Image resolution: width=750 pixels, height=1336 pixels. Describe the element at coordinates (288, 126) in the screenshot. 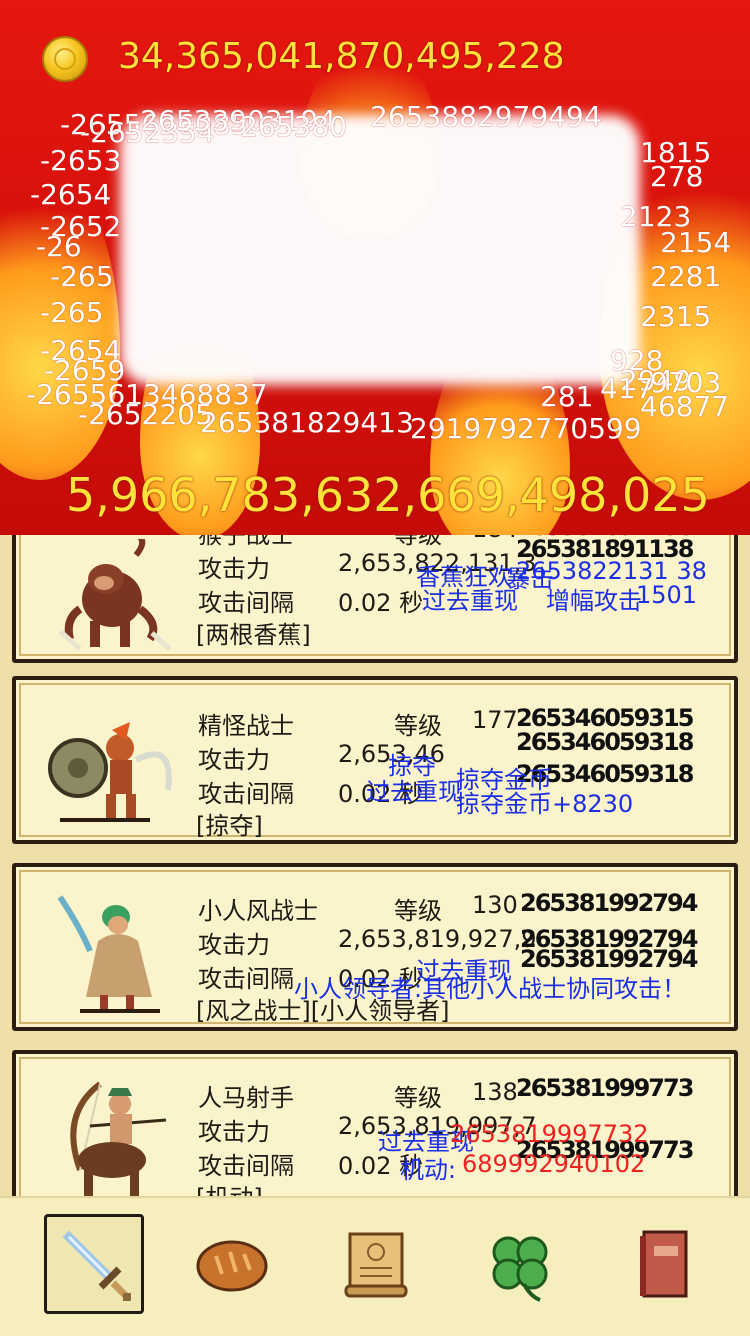

I see `damage-number: -265380` at that location.